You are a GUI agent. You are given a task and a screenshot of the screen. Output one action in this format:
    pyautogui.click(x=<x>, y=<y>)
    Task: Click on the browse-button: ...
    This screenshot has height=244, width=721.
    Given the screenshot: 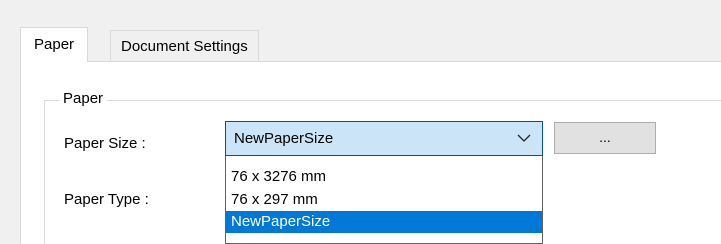 What is the action you would take?
    pyautogui.click(x=605, y=138)
    